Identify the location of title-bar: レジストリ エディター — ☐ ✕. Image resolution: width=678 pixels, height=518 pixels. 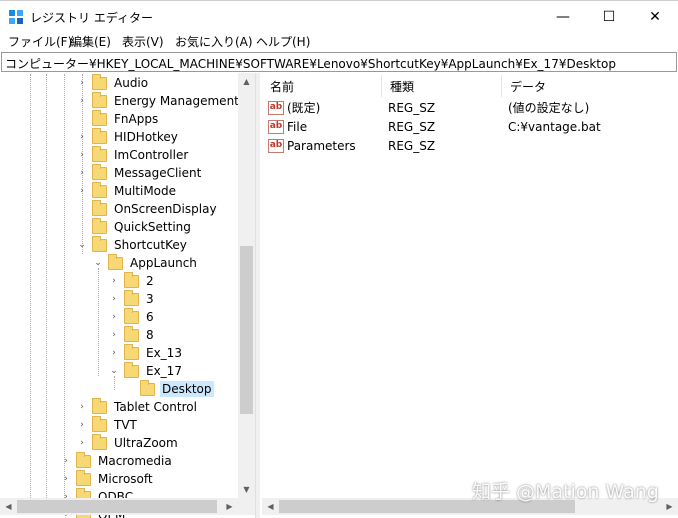
(339, 15).